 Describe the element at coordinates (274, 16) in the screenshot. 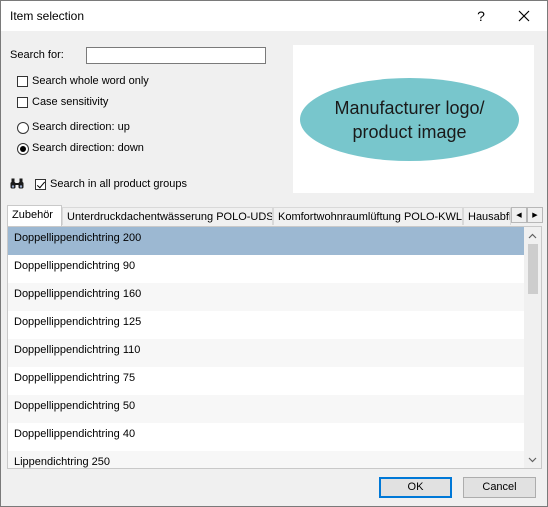

I see `title-bar: Item selection ?` at that location.